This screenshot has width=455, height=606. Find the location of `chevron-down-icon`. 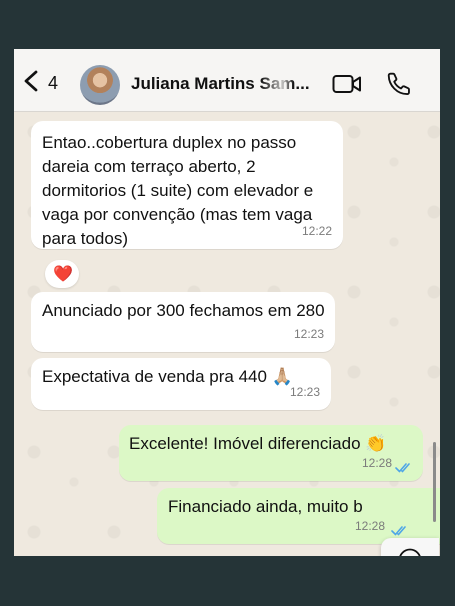

chevron-down-icon is located at coordinates (410, 552).